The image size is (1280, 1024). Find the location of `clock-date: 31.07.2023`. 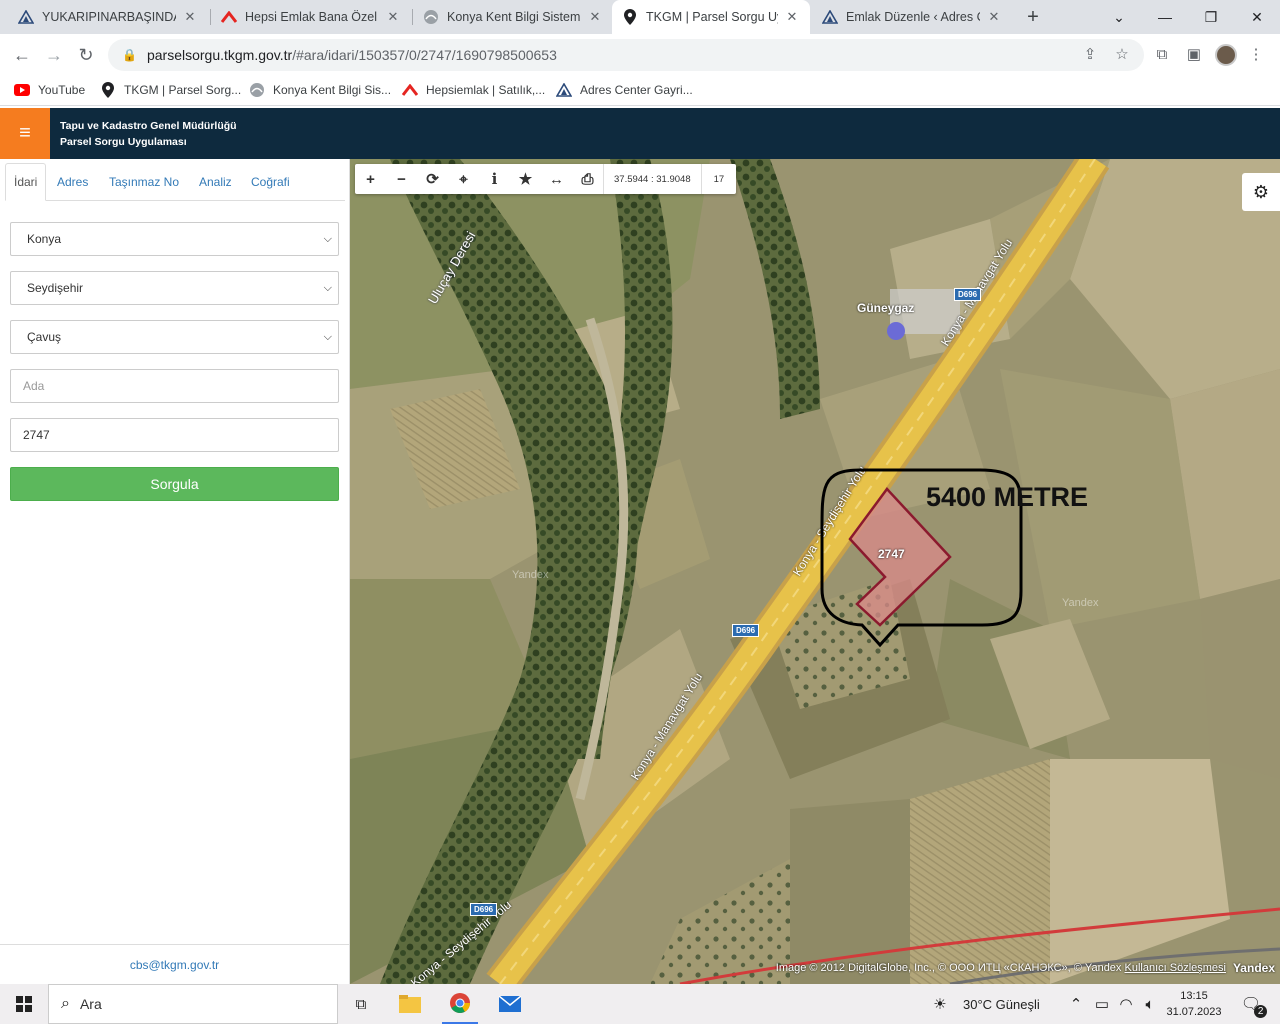

clock-date: 31.07.2023 is located at coordinates (1194, 1012).